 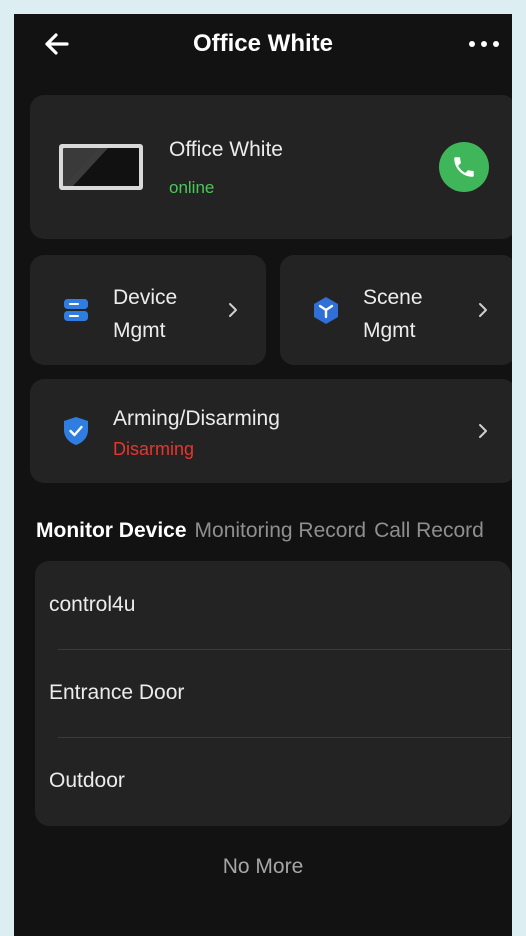 I want to click on more-button, so click(x=484, y=44).